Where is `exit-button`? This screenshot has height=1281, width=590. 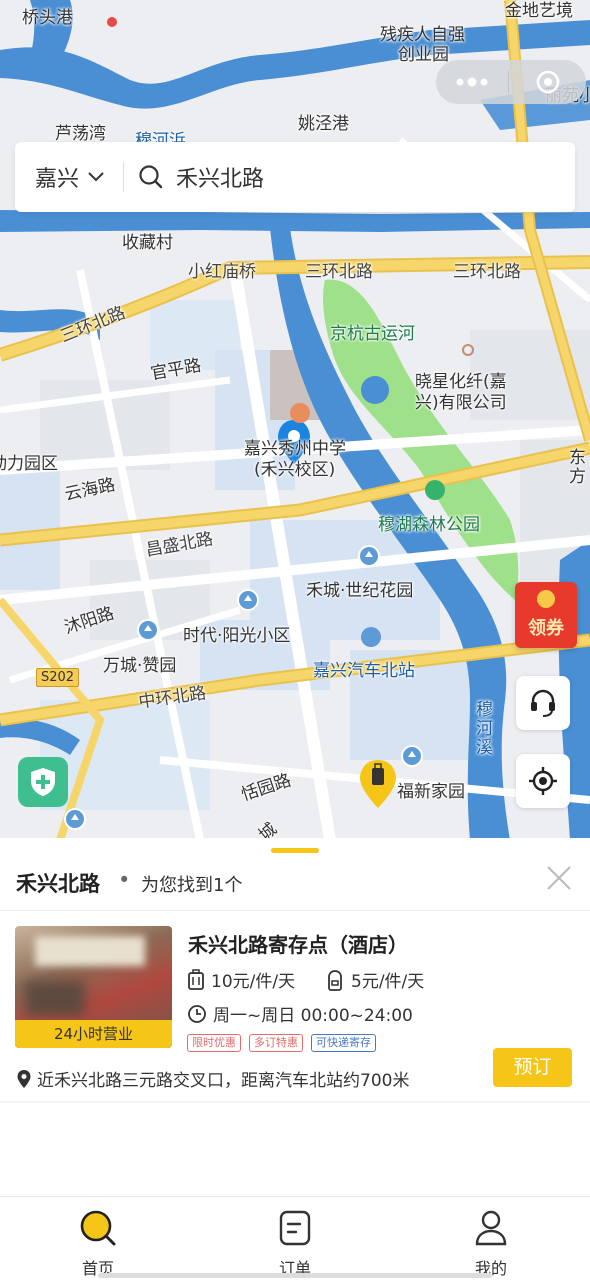 exit-button is located at coordinates (547, 82).